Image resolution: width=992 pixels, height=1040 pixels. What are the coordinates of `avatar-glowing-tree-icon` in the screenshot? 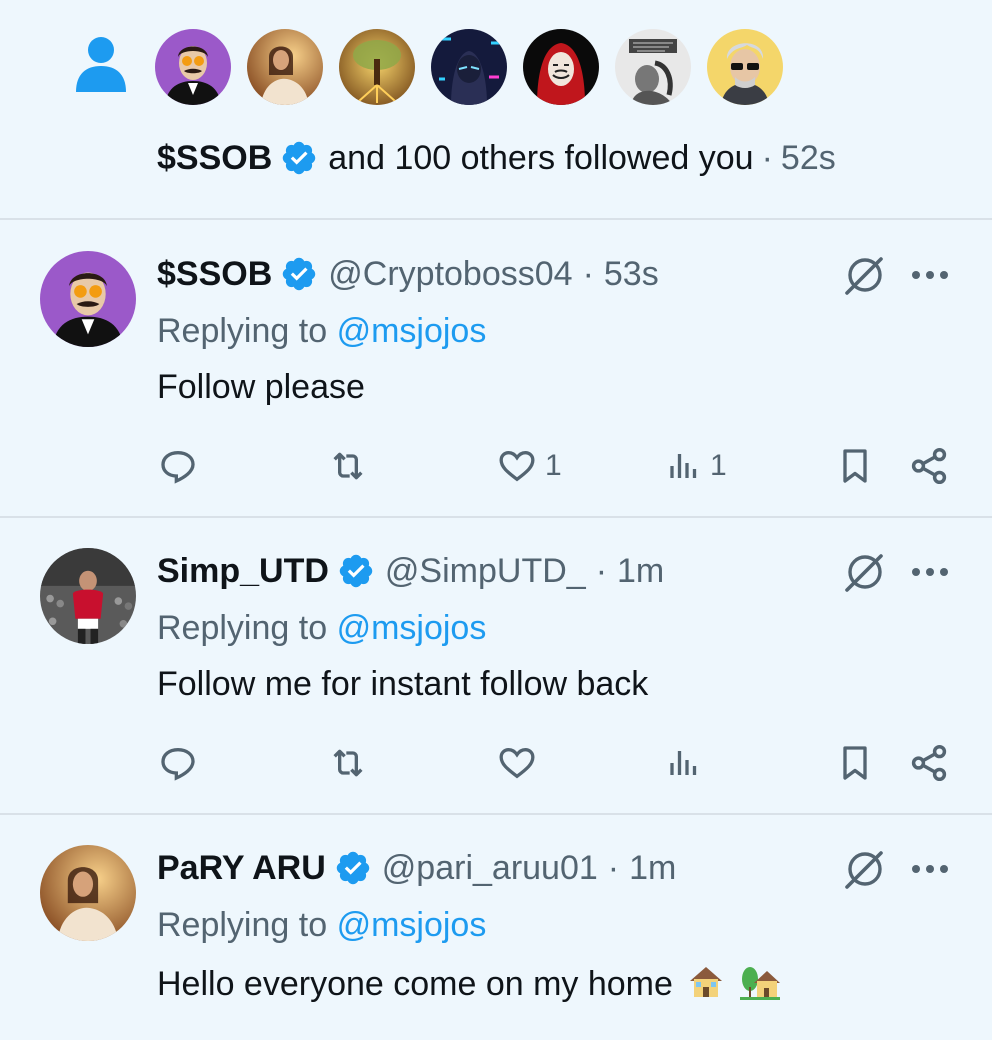 It's located at (377, 67).